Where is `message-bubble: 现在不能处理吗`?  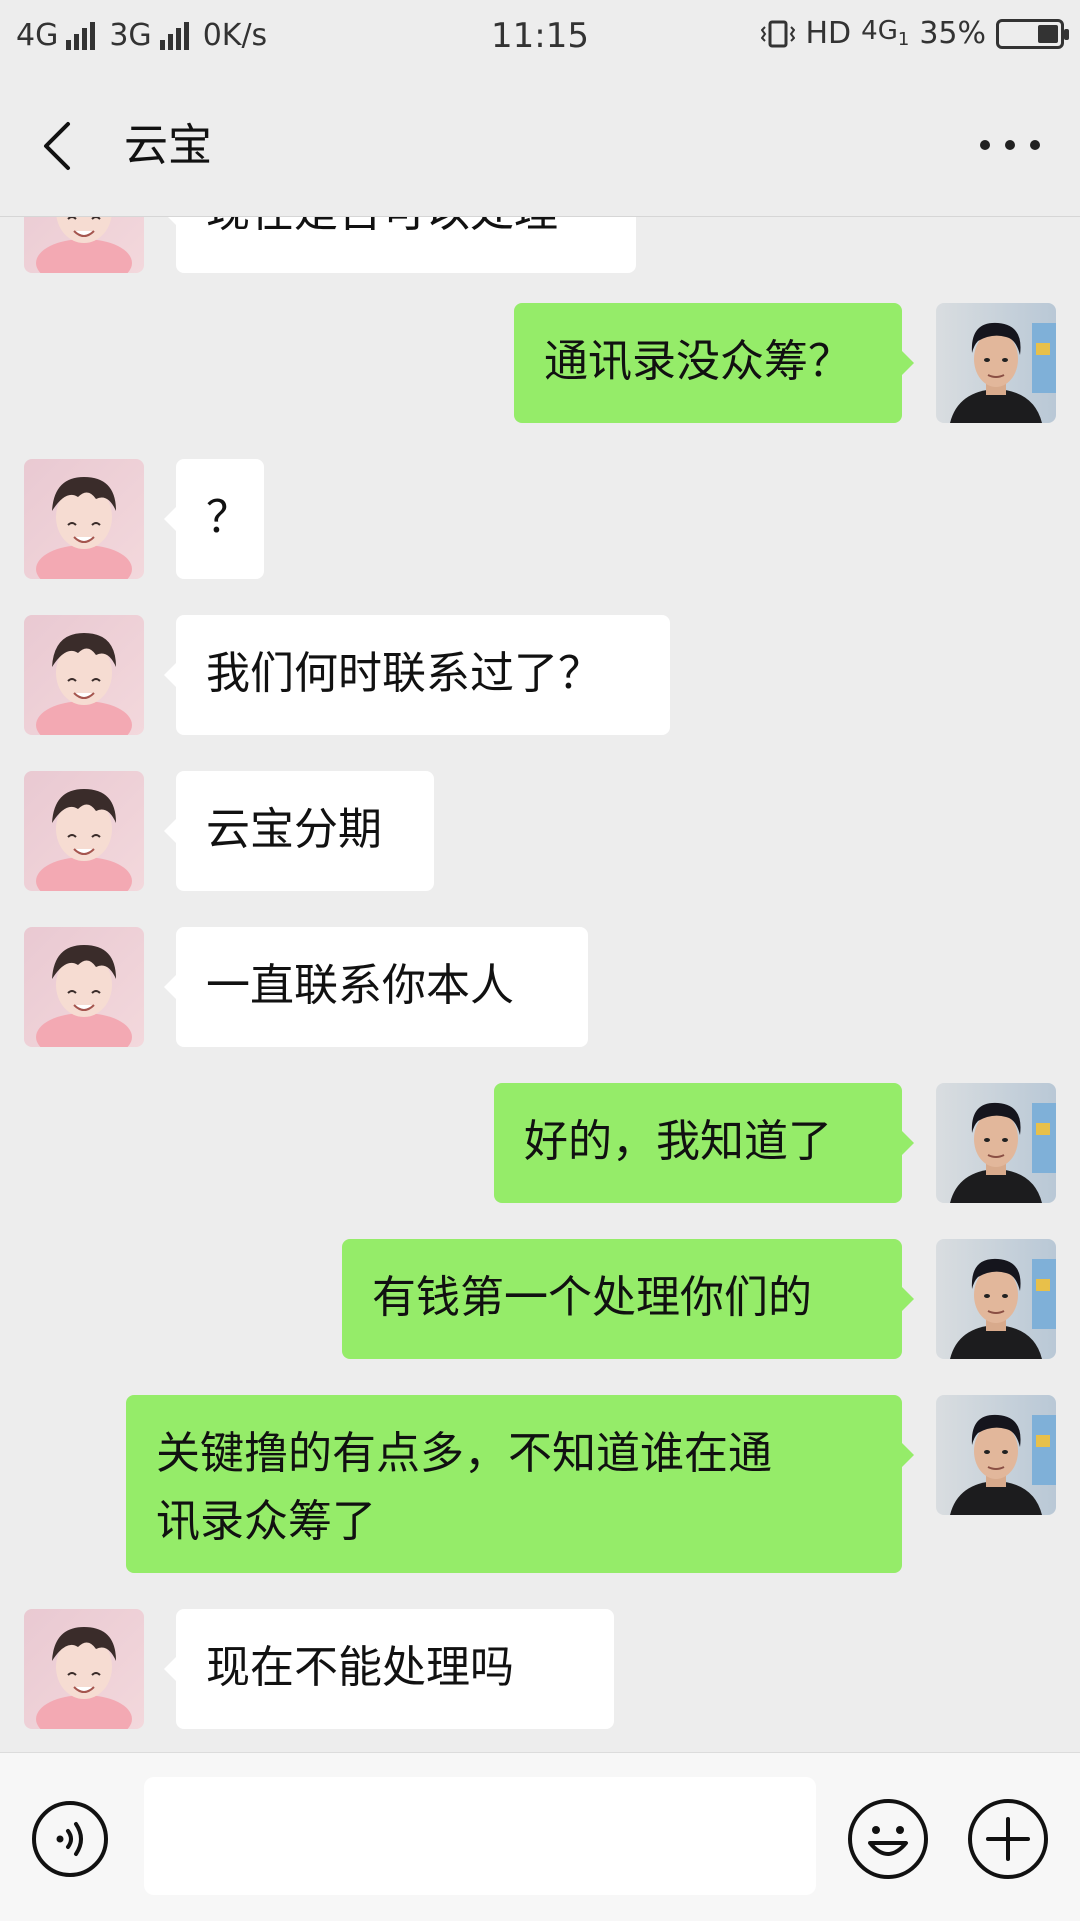
message-bubble: 现在不能处理吗 is located at coordinates (389, 1669).